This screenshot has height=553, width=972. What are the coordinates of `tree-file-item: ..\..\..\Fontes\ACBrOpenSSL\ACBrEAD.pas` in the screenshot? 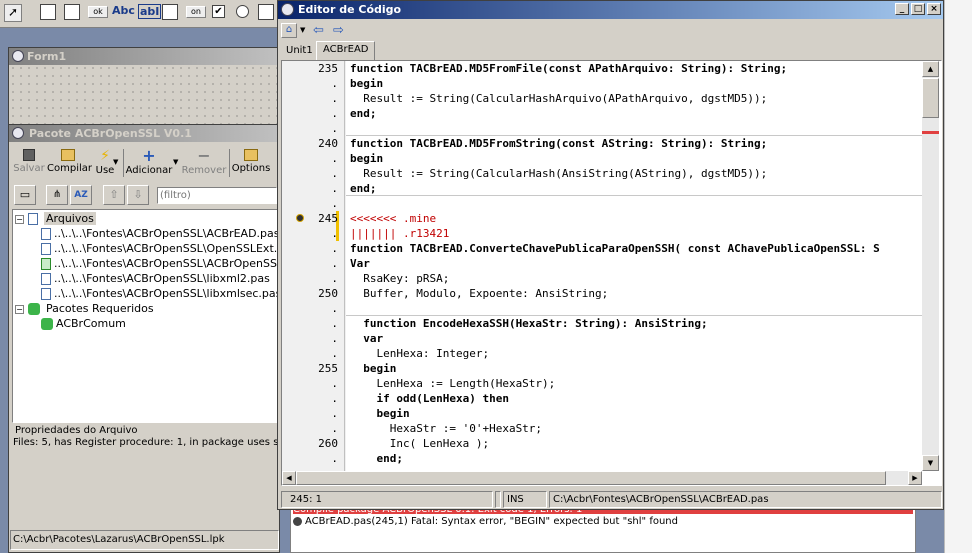 It's located at (160, 234).